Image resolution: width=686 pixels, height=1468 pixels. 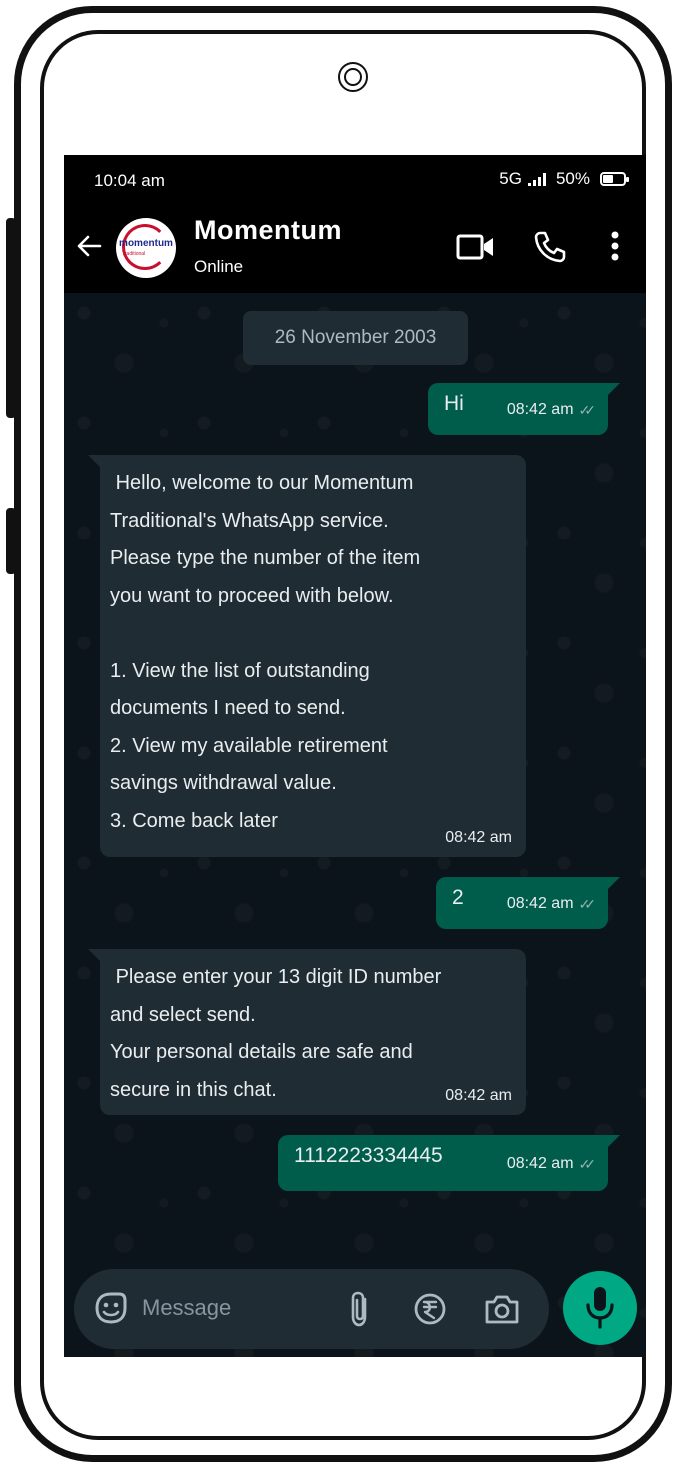 What do you see at coordinates (368, 1155) in the screenshot?
I see `message-text: 1112223334445` at bounding box center [368, 1155].